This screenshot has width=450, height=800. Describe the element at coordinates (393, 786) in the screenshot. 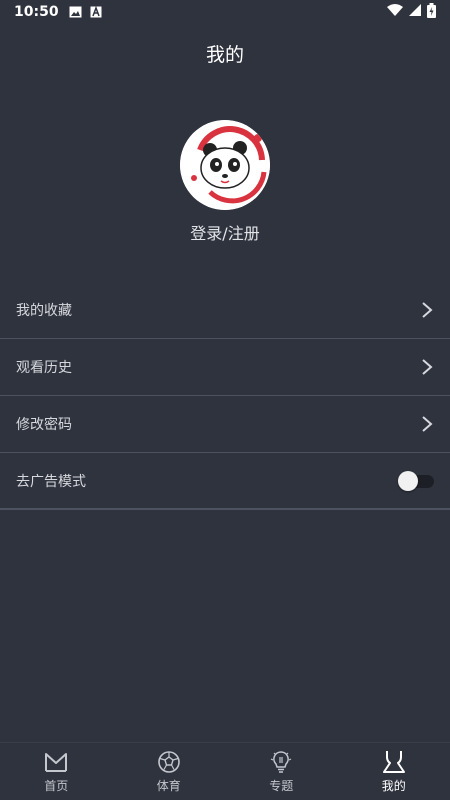

I see `tab-label: 我的` at that location.